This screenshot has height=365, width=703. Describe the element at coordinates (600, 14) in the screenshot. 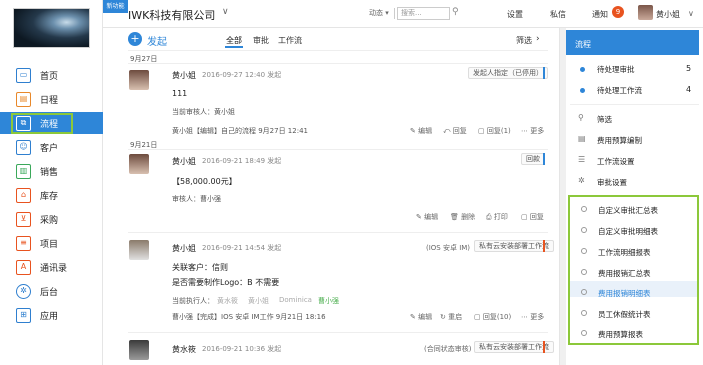

I see `notifications-link: 通知` at that location.